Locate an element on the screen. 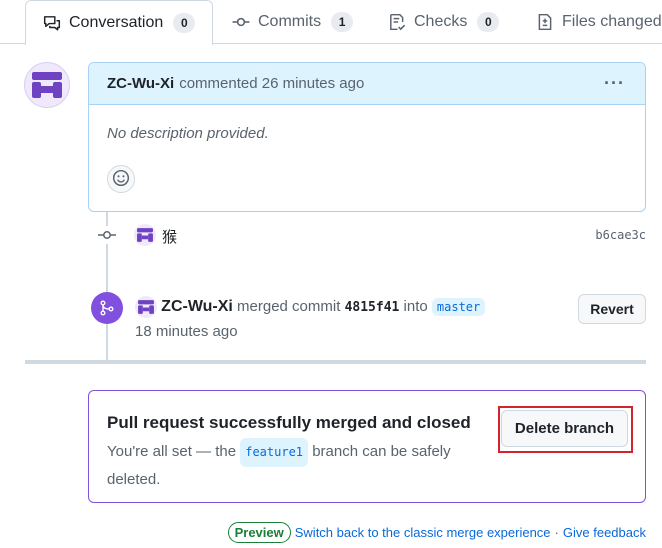 The image size is (662, 548). comment-timestamp: commented 26 minutes ago is located at coordinates (272, 83).